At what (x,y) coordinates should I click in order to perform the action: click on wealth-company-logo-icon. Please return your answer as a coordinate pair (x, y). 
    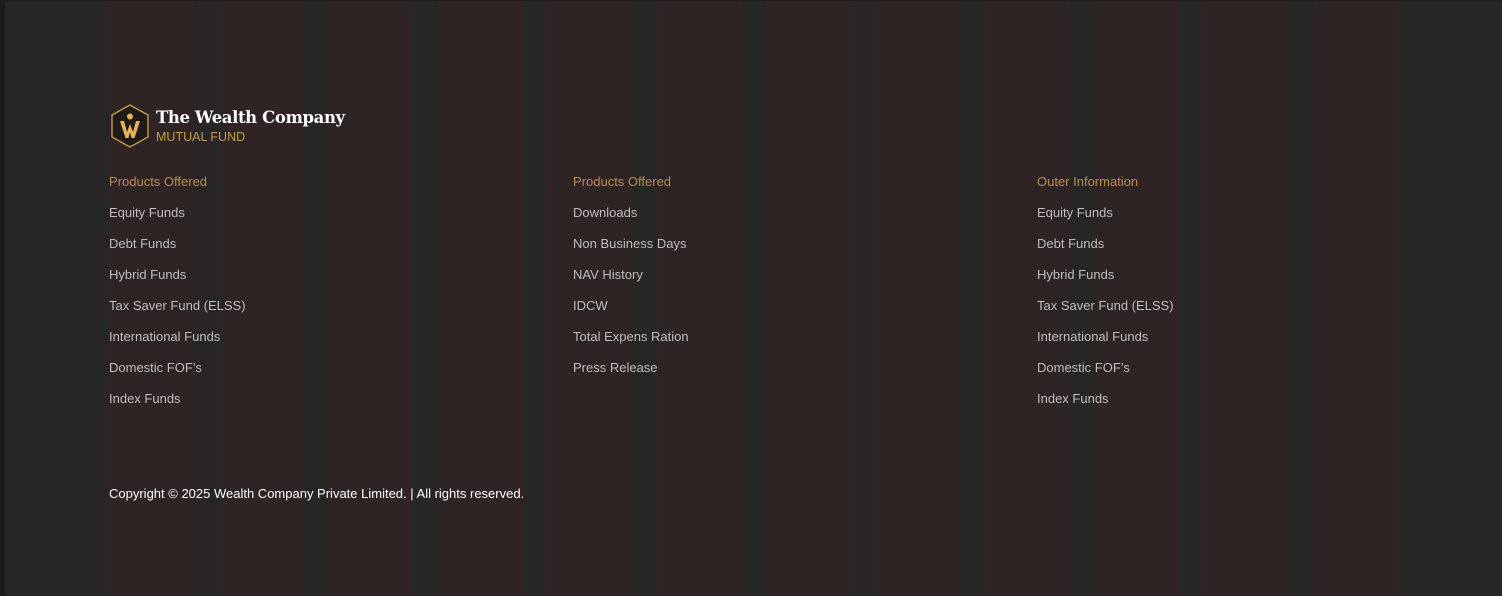
    Looking at the image, I should click on (130, 126).